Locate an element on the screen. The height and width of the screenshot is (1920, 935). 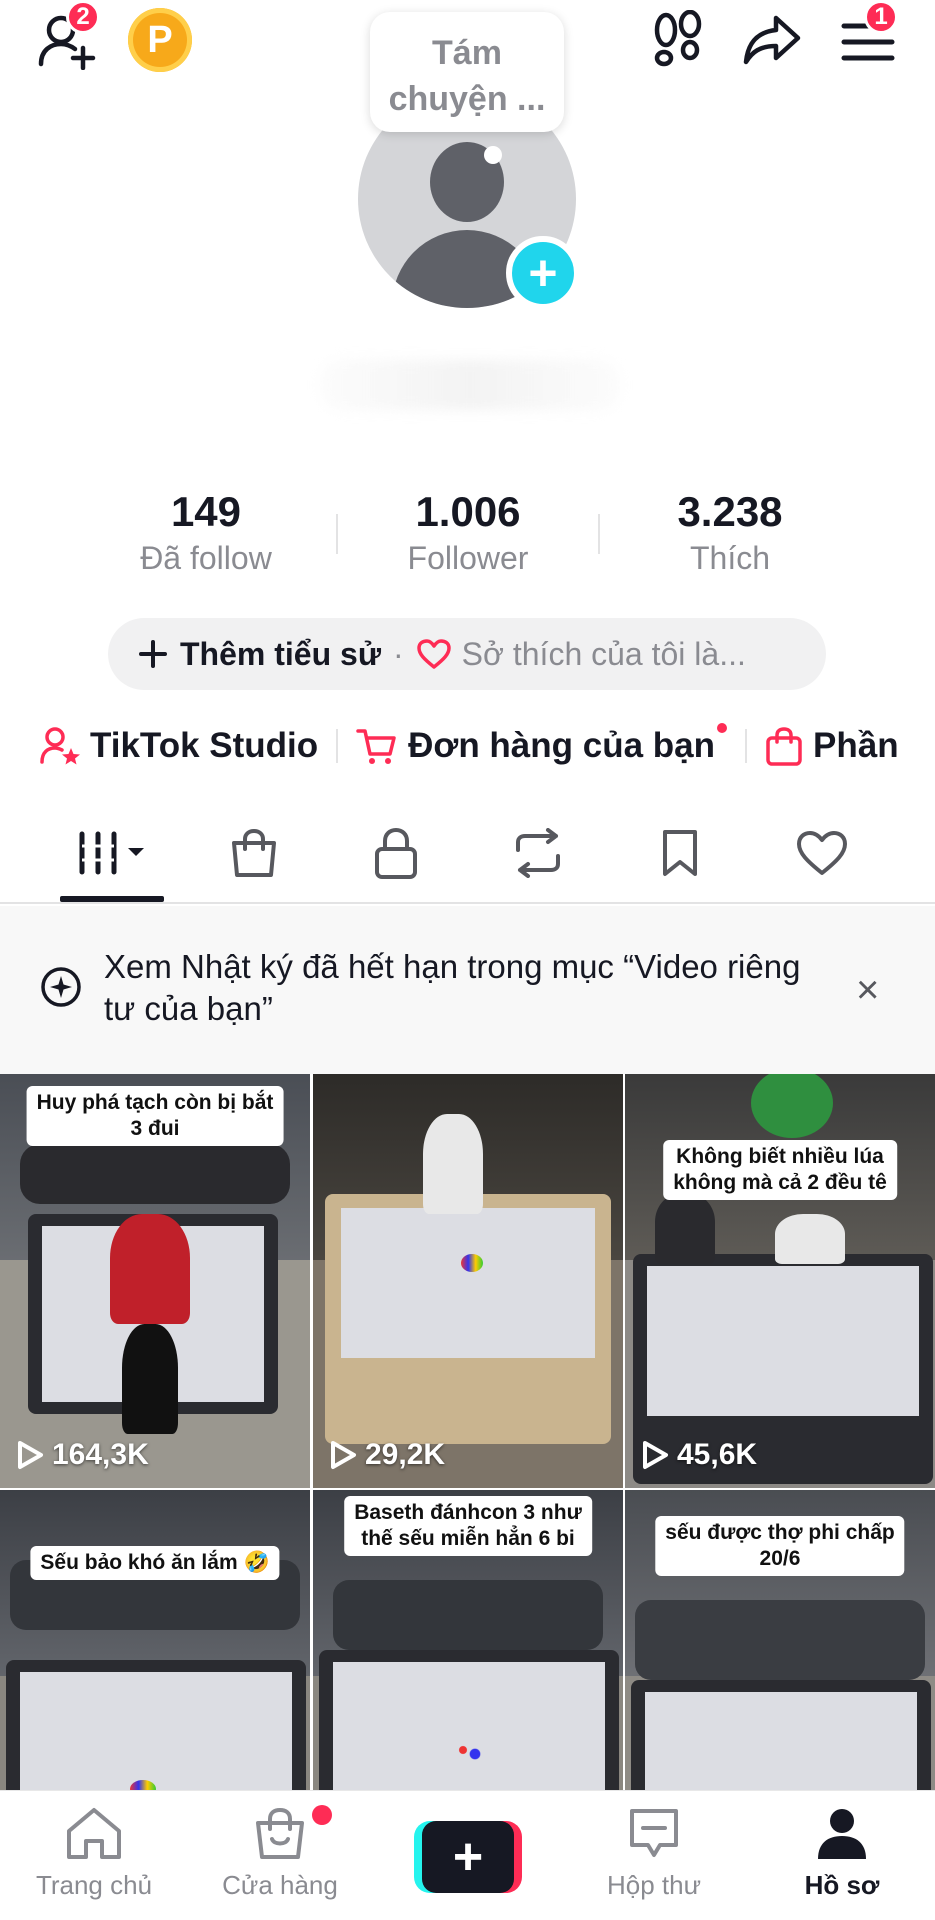
tab-private is located at coordinates (396, 853).